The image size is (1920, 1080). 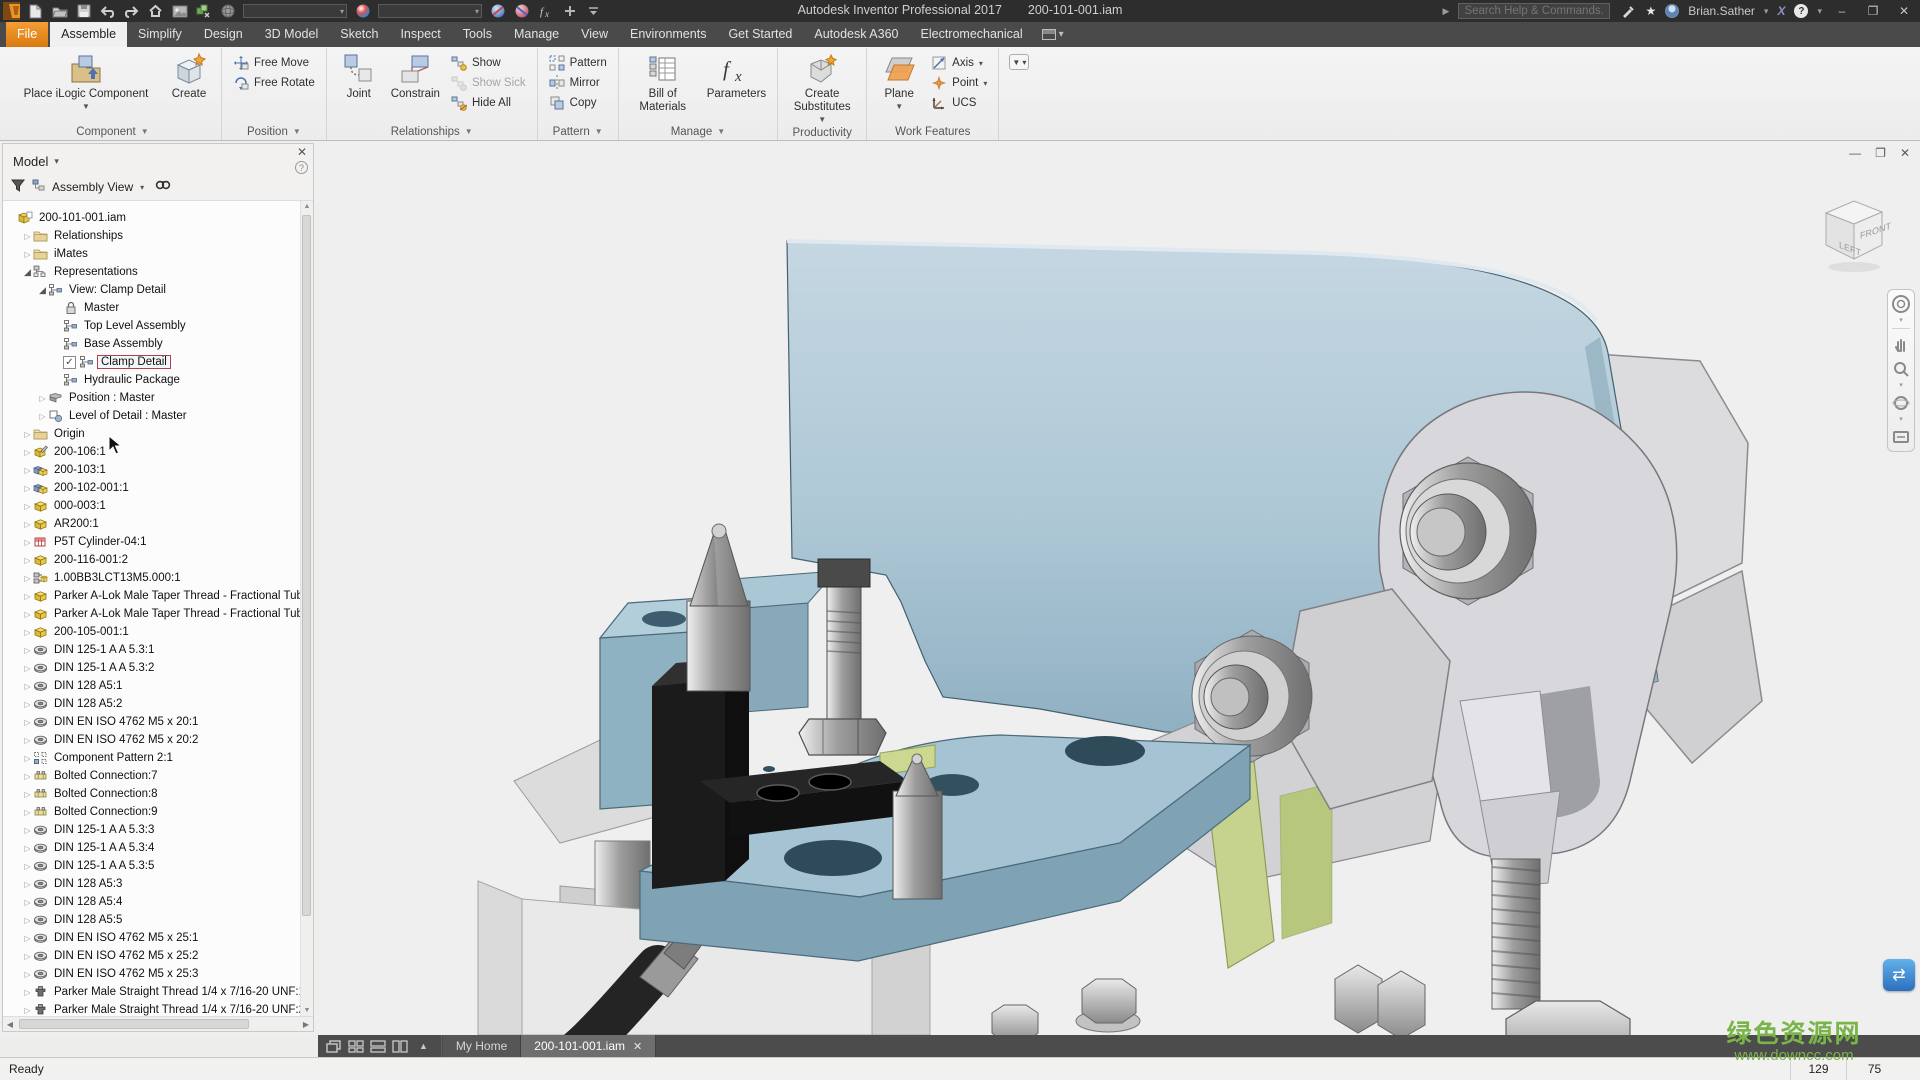 What do you see at coordinates (158, 218) in the screenshot?
I see `tree-item: 200-101-001.iam` at bounding box center [158, 218].